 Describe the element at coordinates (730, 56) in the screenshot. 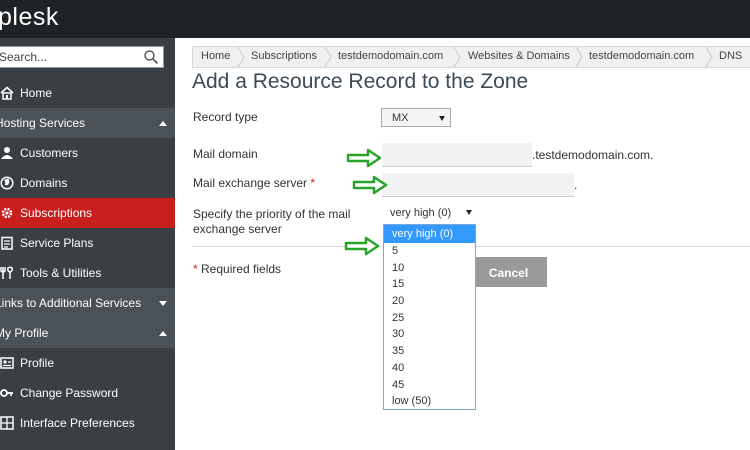

I see `breadcrumb-item: DNS` at that location.